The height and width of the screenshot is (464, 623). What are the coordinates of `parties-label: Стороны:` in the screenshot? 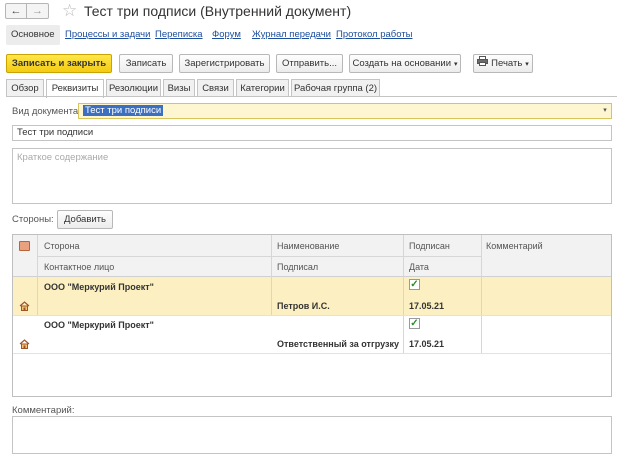 It's located at (33, 219).